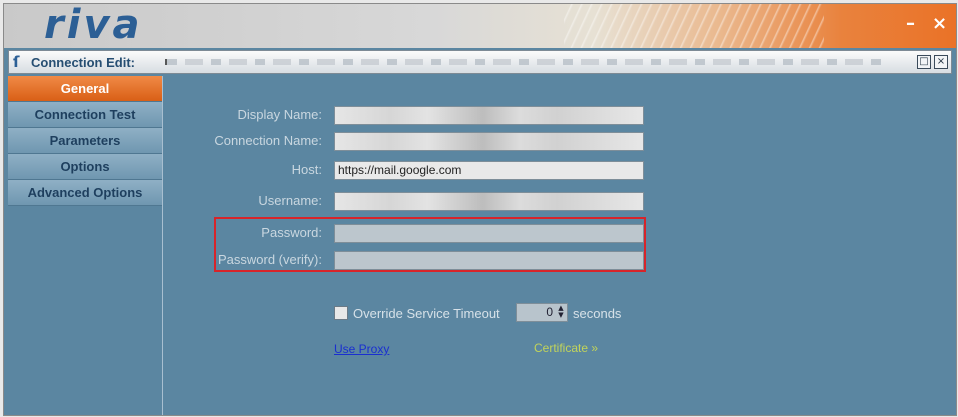  Describe the element at coordinates (85, 89) in the screenshot. I see `sidebar-item-general: General` at that location.